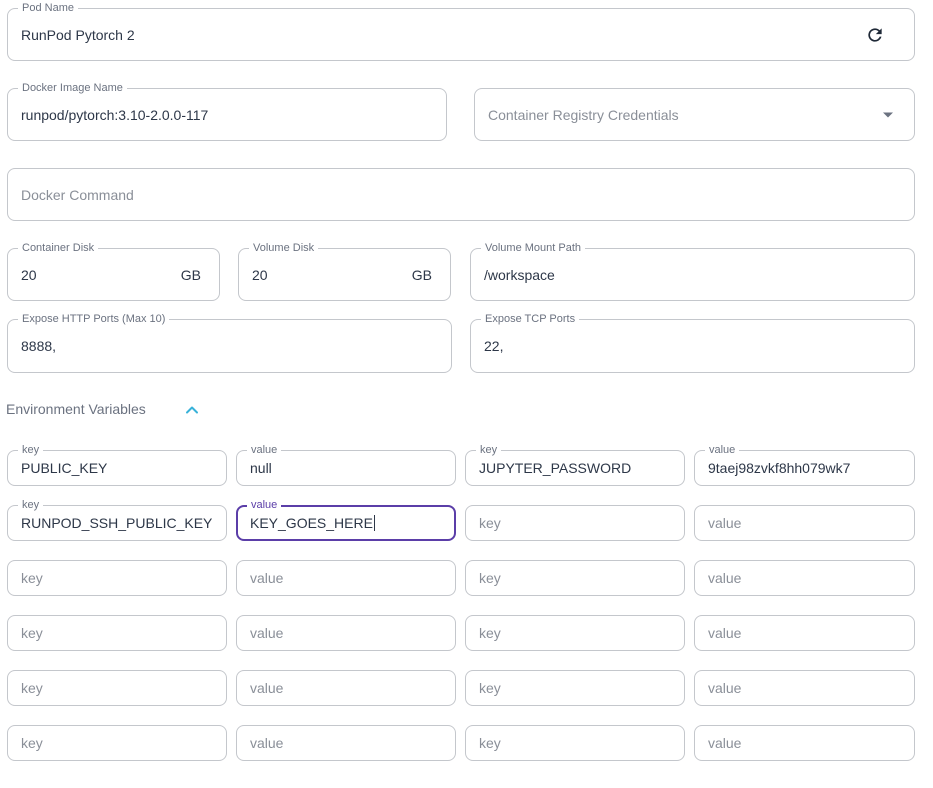  Describe the element at coordinates (461, 31) in the screenshot. I see `pod-name-field: Pod Name RunPod Pytorch 2` at that location.